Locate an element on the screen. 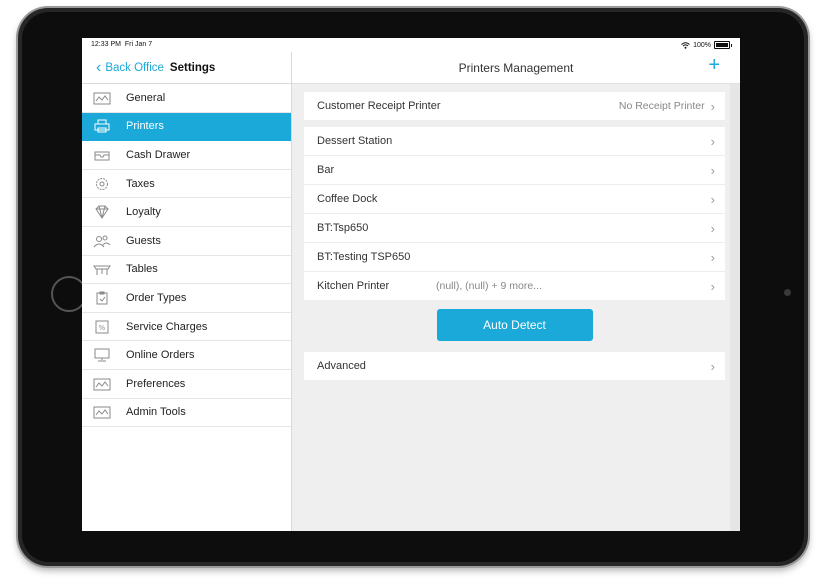 The height and width of the screenshot is (587, 834). auto-detect-button: Auto Detect is located at coordinates (514, 324).